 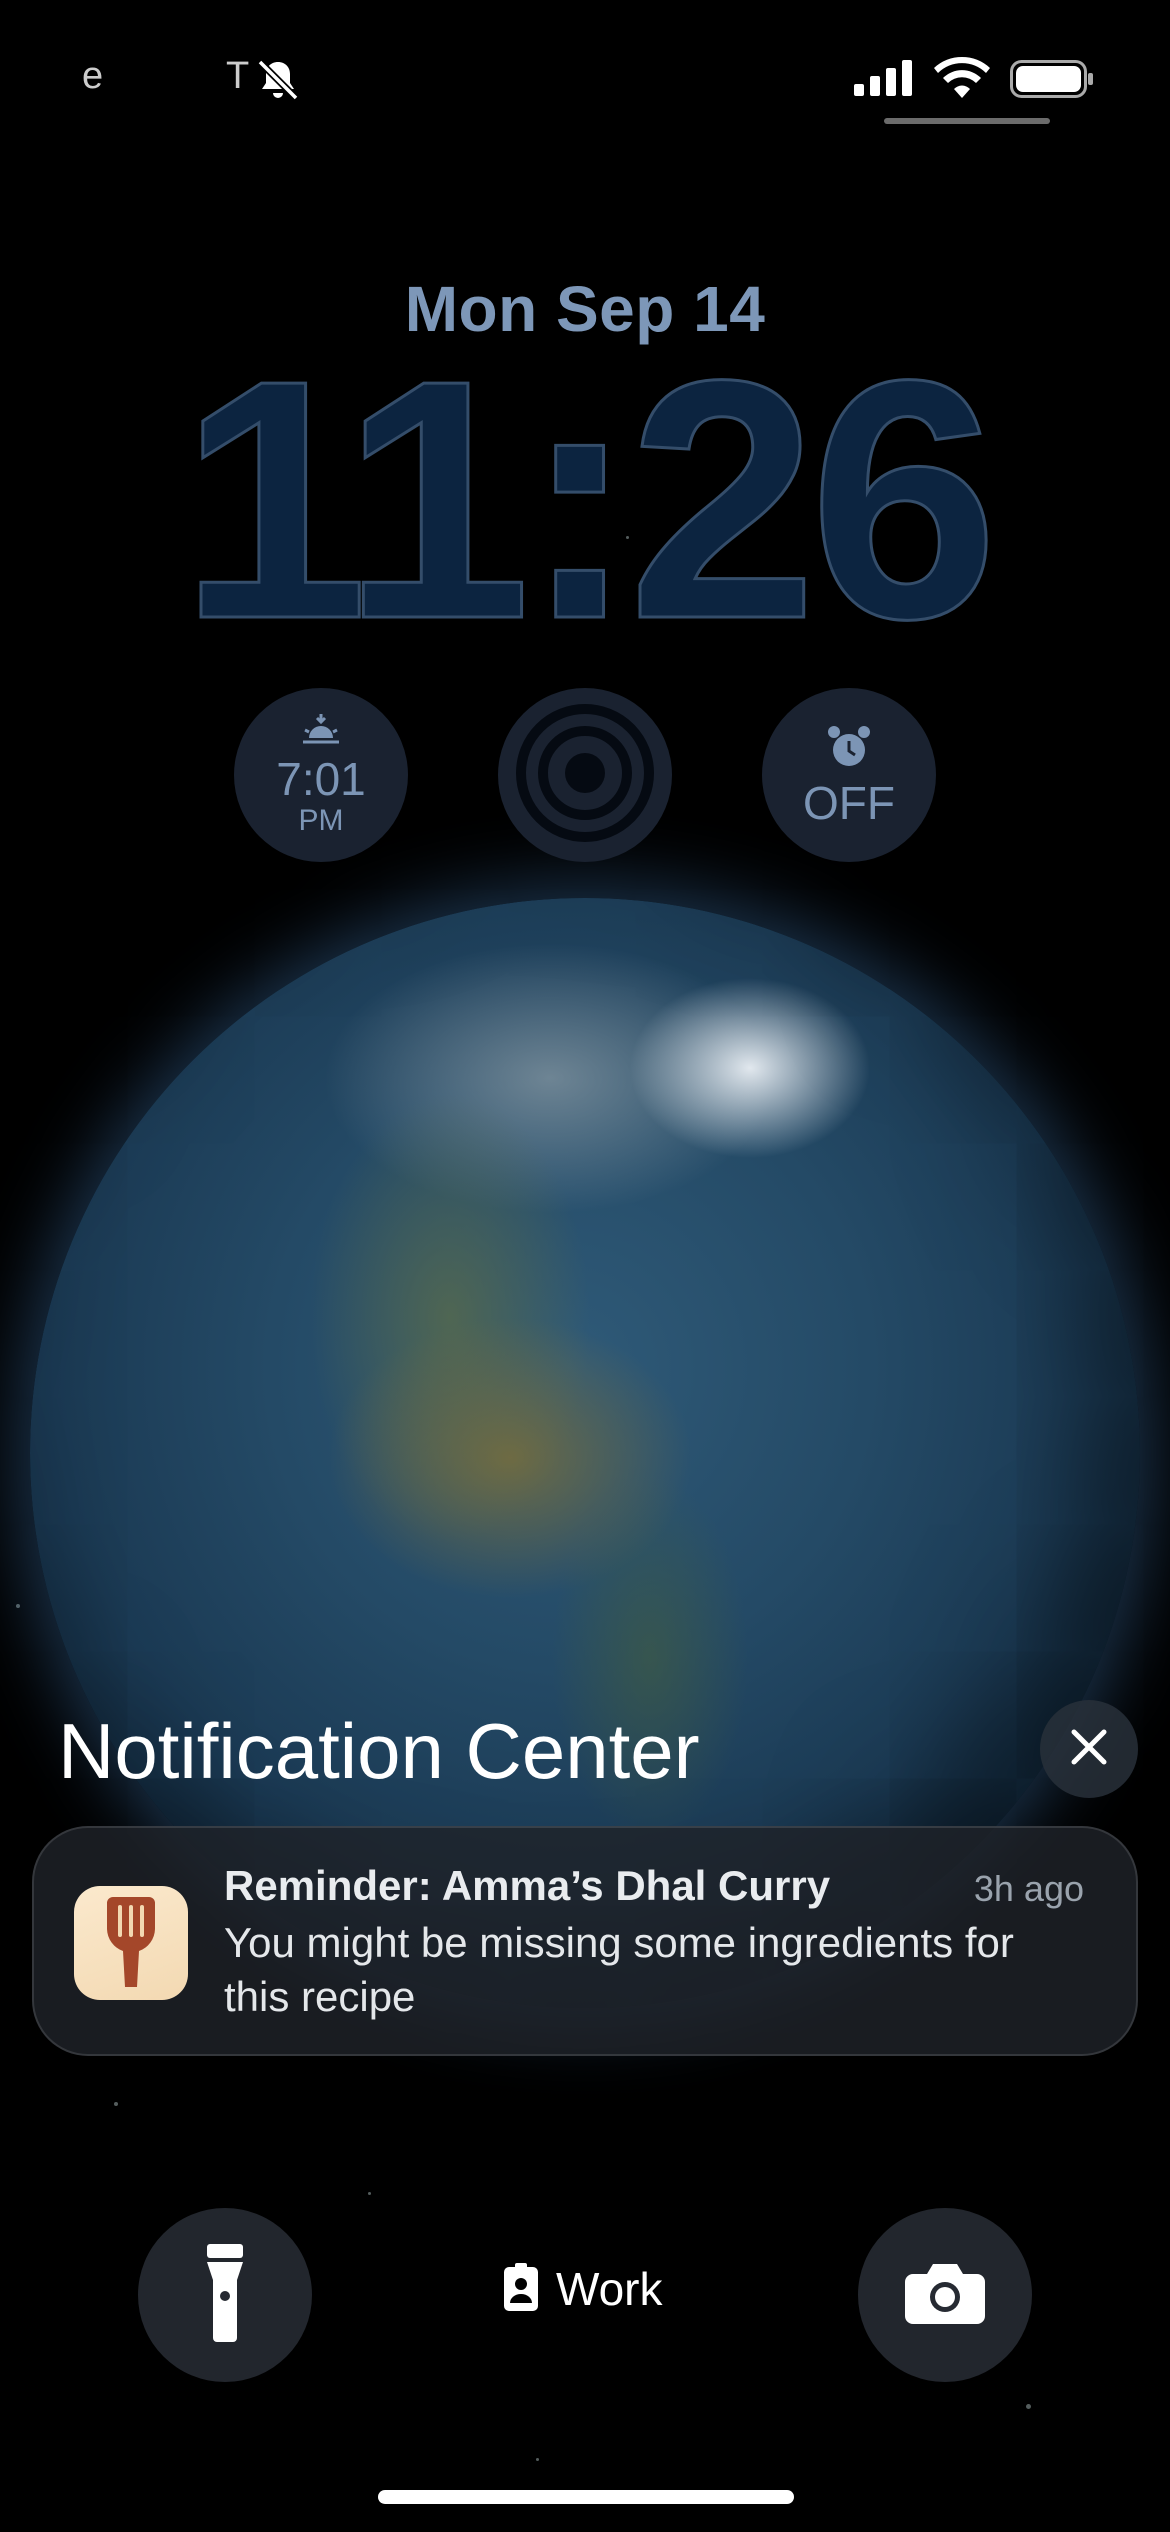 I want to click on ring-widget, so click(x=585, y=775).